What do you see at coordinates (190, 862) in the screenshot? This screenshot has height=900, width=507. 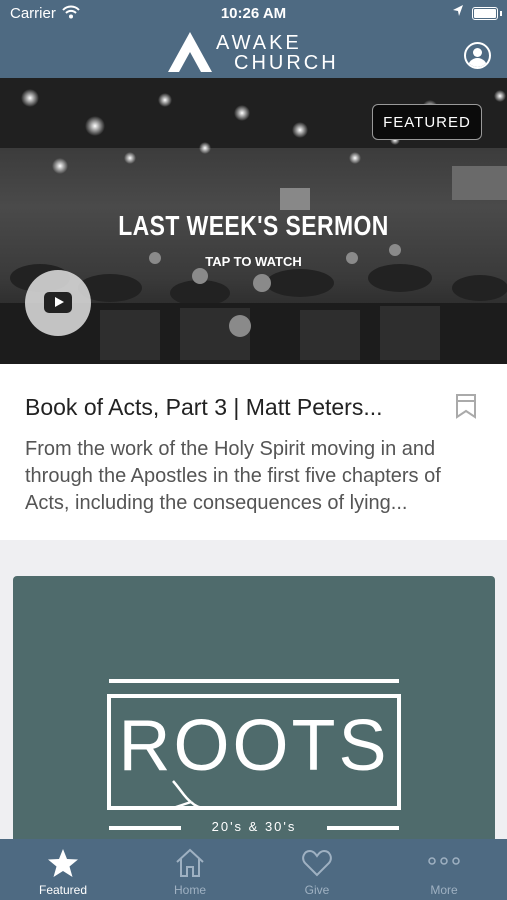 I see `home-icon` at bounding box center [190, 862].